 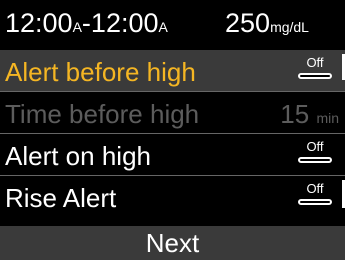 What do you see at coordinates (315, 146) in the screenshot?
I see `alert-on-high-state: Off` at bounding box center [315, 146].